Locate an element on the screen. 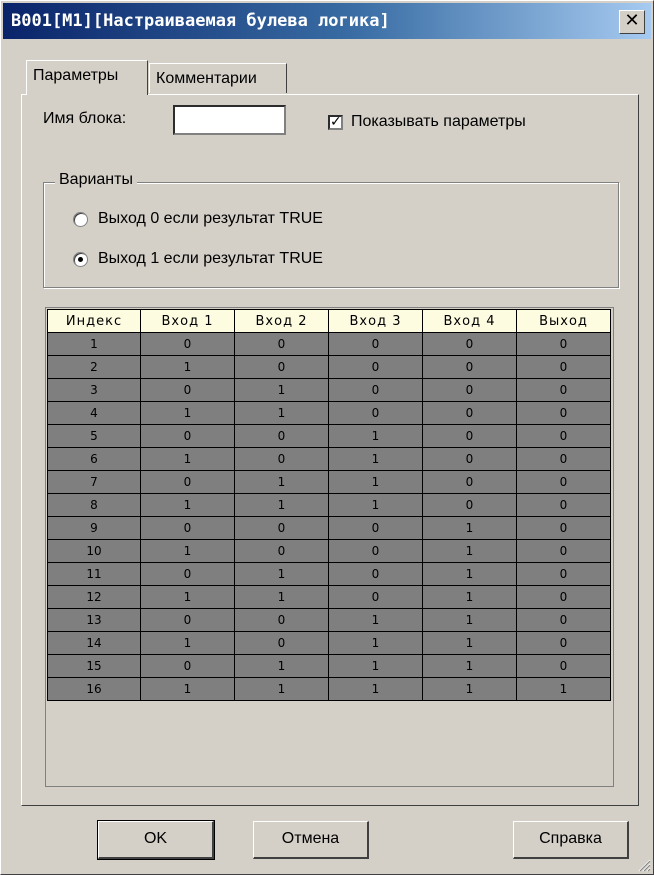 The height and width of the screenshot is (875, 654). row-index-cell: 5 is located at coordinates (94, 436).